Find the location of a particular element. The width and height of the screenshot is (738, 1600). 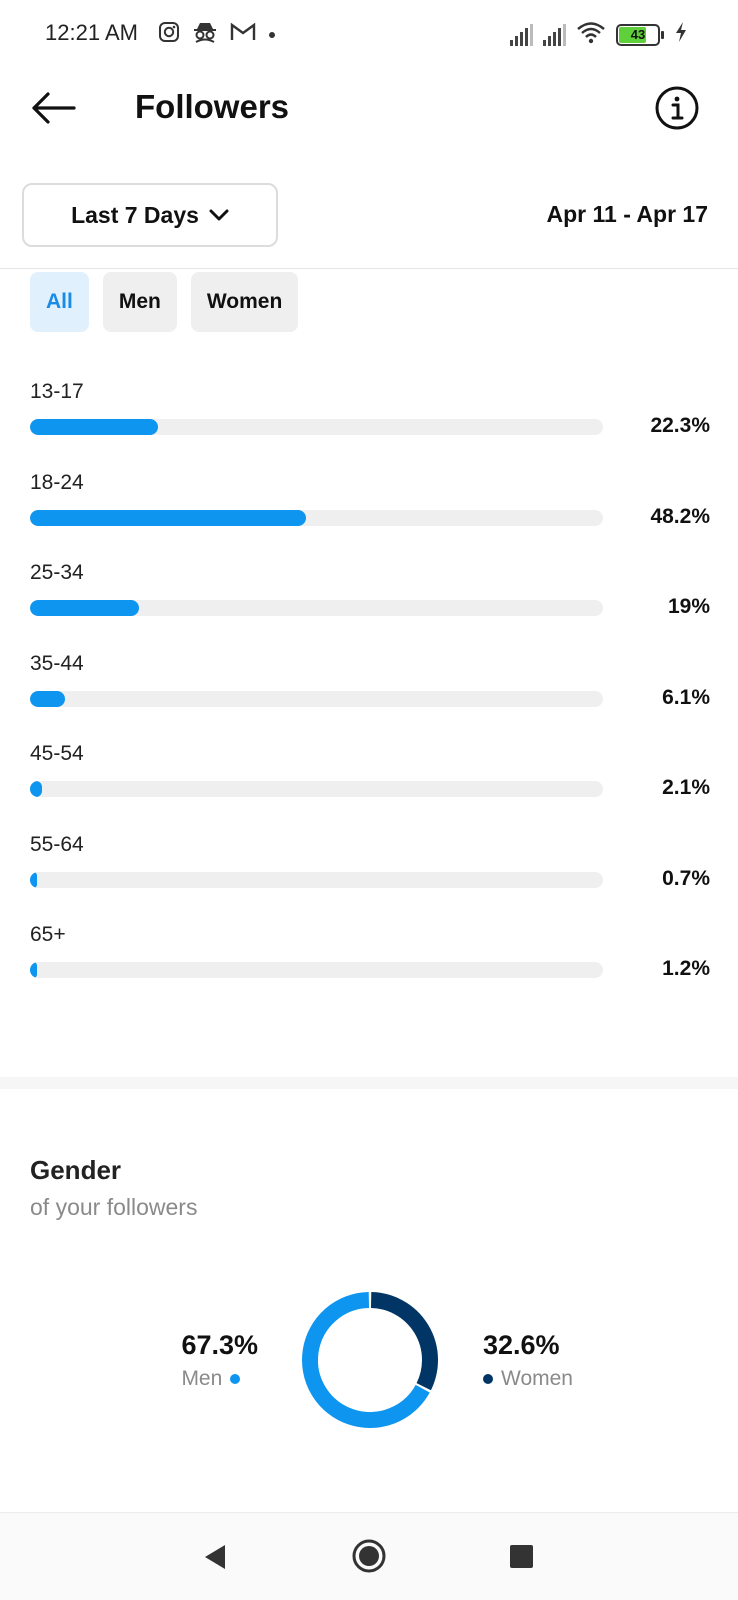

gender-donut-chart is located at coordinates (370, 1360).